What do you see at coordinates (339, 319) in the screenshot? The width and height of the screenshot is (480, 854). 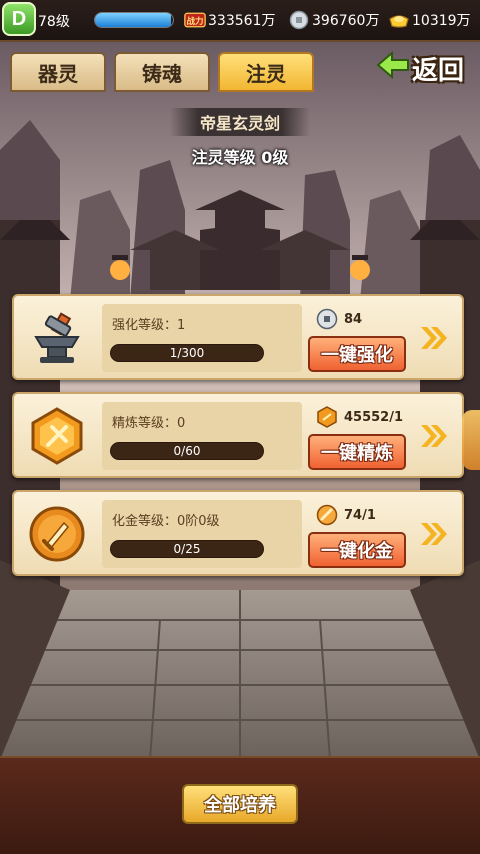 I see `strengthen-cost: 84` at bounding box center [339, 319].